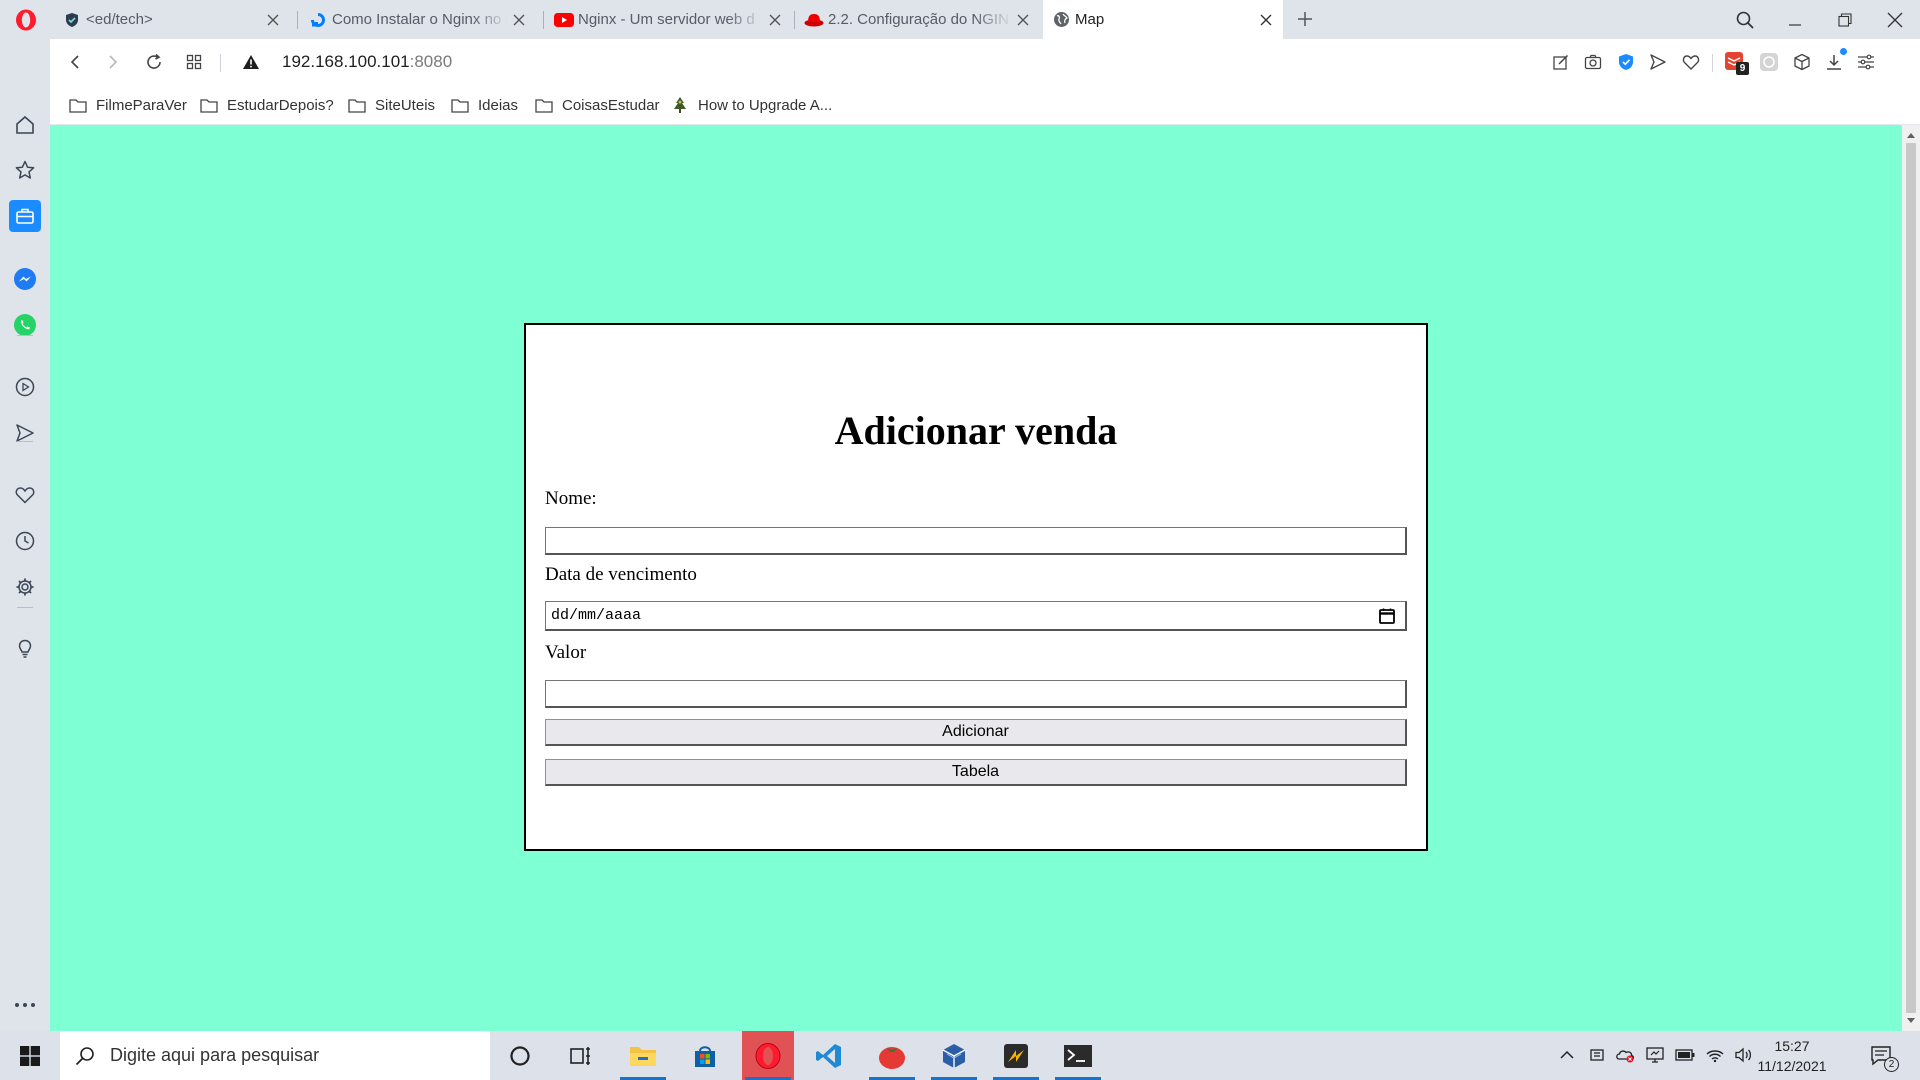 The height and width of the screenshot is (1080, 1920). I want to click on terminal-icon, so click(1078, 1055).